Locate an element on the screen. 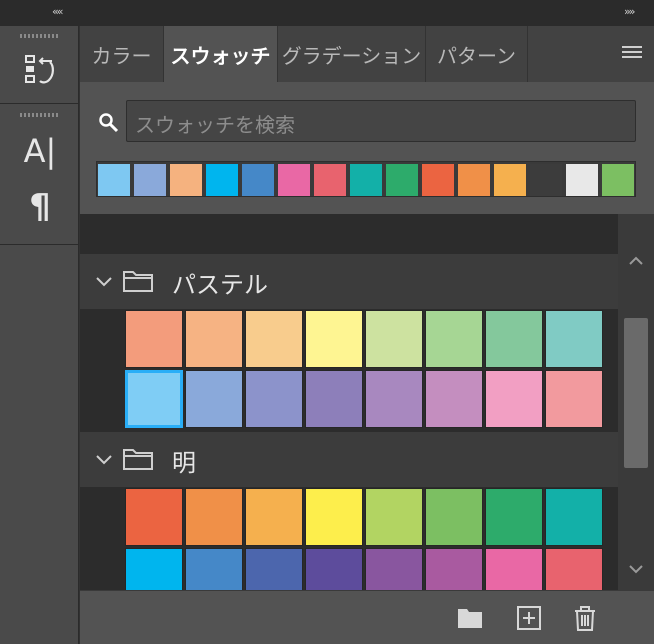  search-icon is located at coordinates (109, 123).